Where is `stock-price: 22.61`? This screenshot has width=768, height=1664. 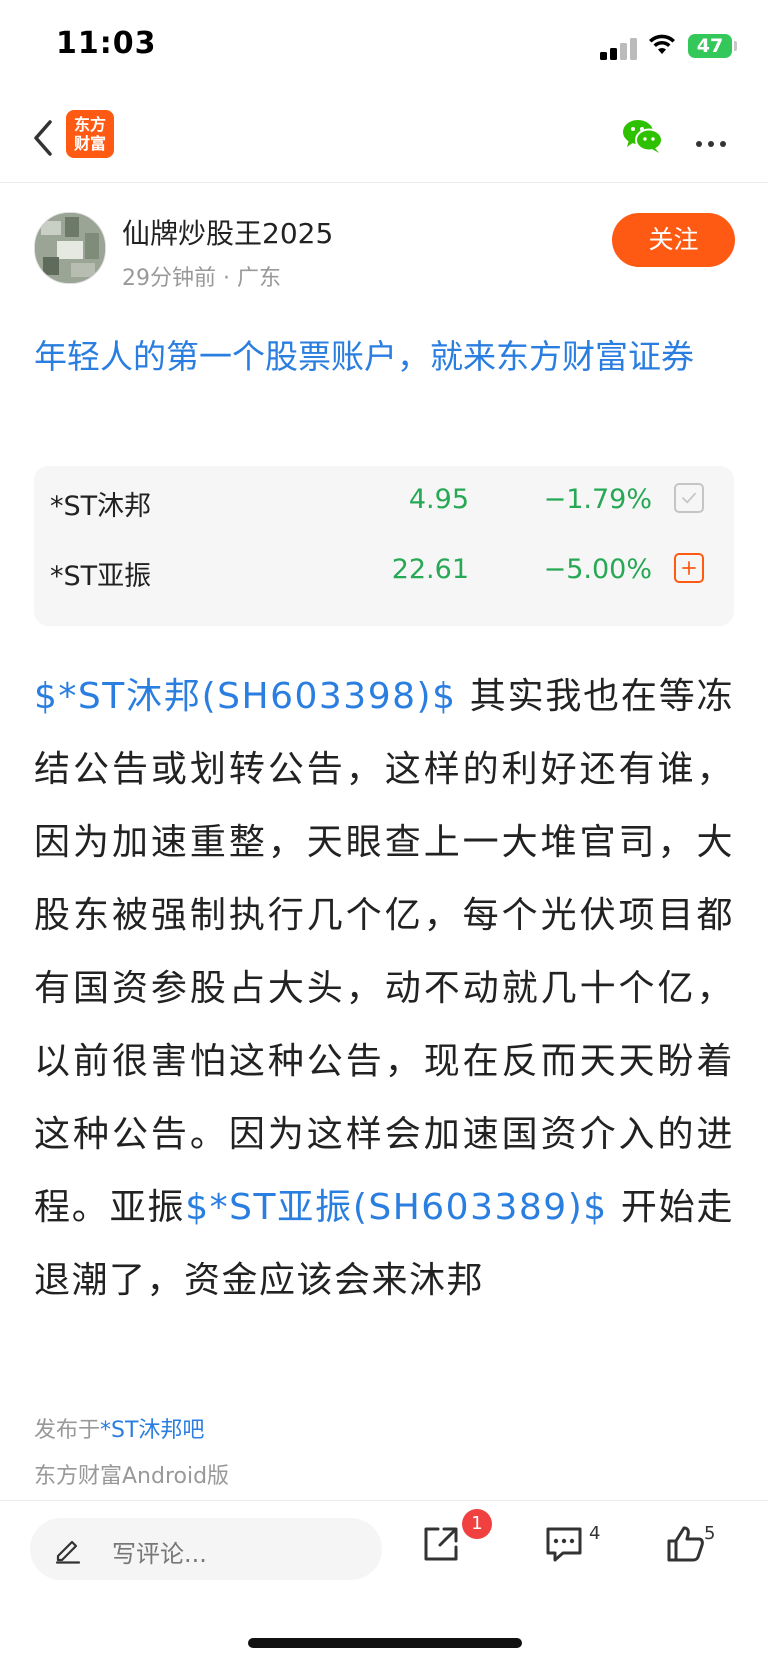
stock-price: 22.61 is located at coordinates (430, 569).